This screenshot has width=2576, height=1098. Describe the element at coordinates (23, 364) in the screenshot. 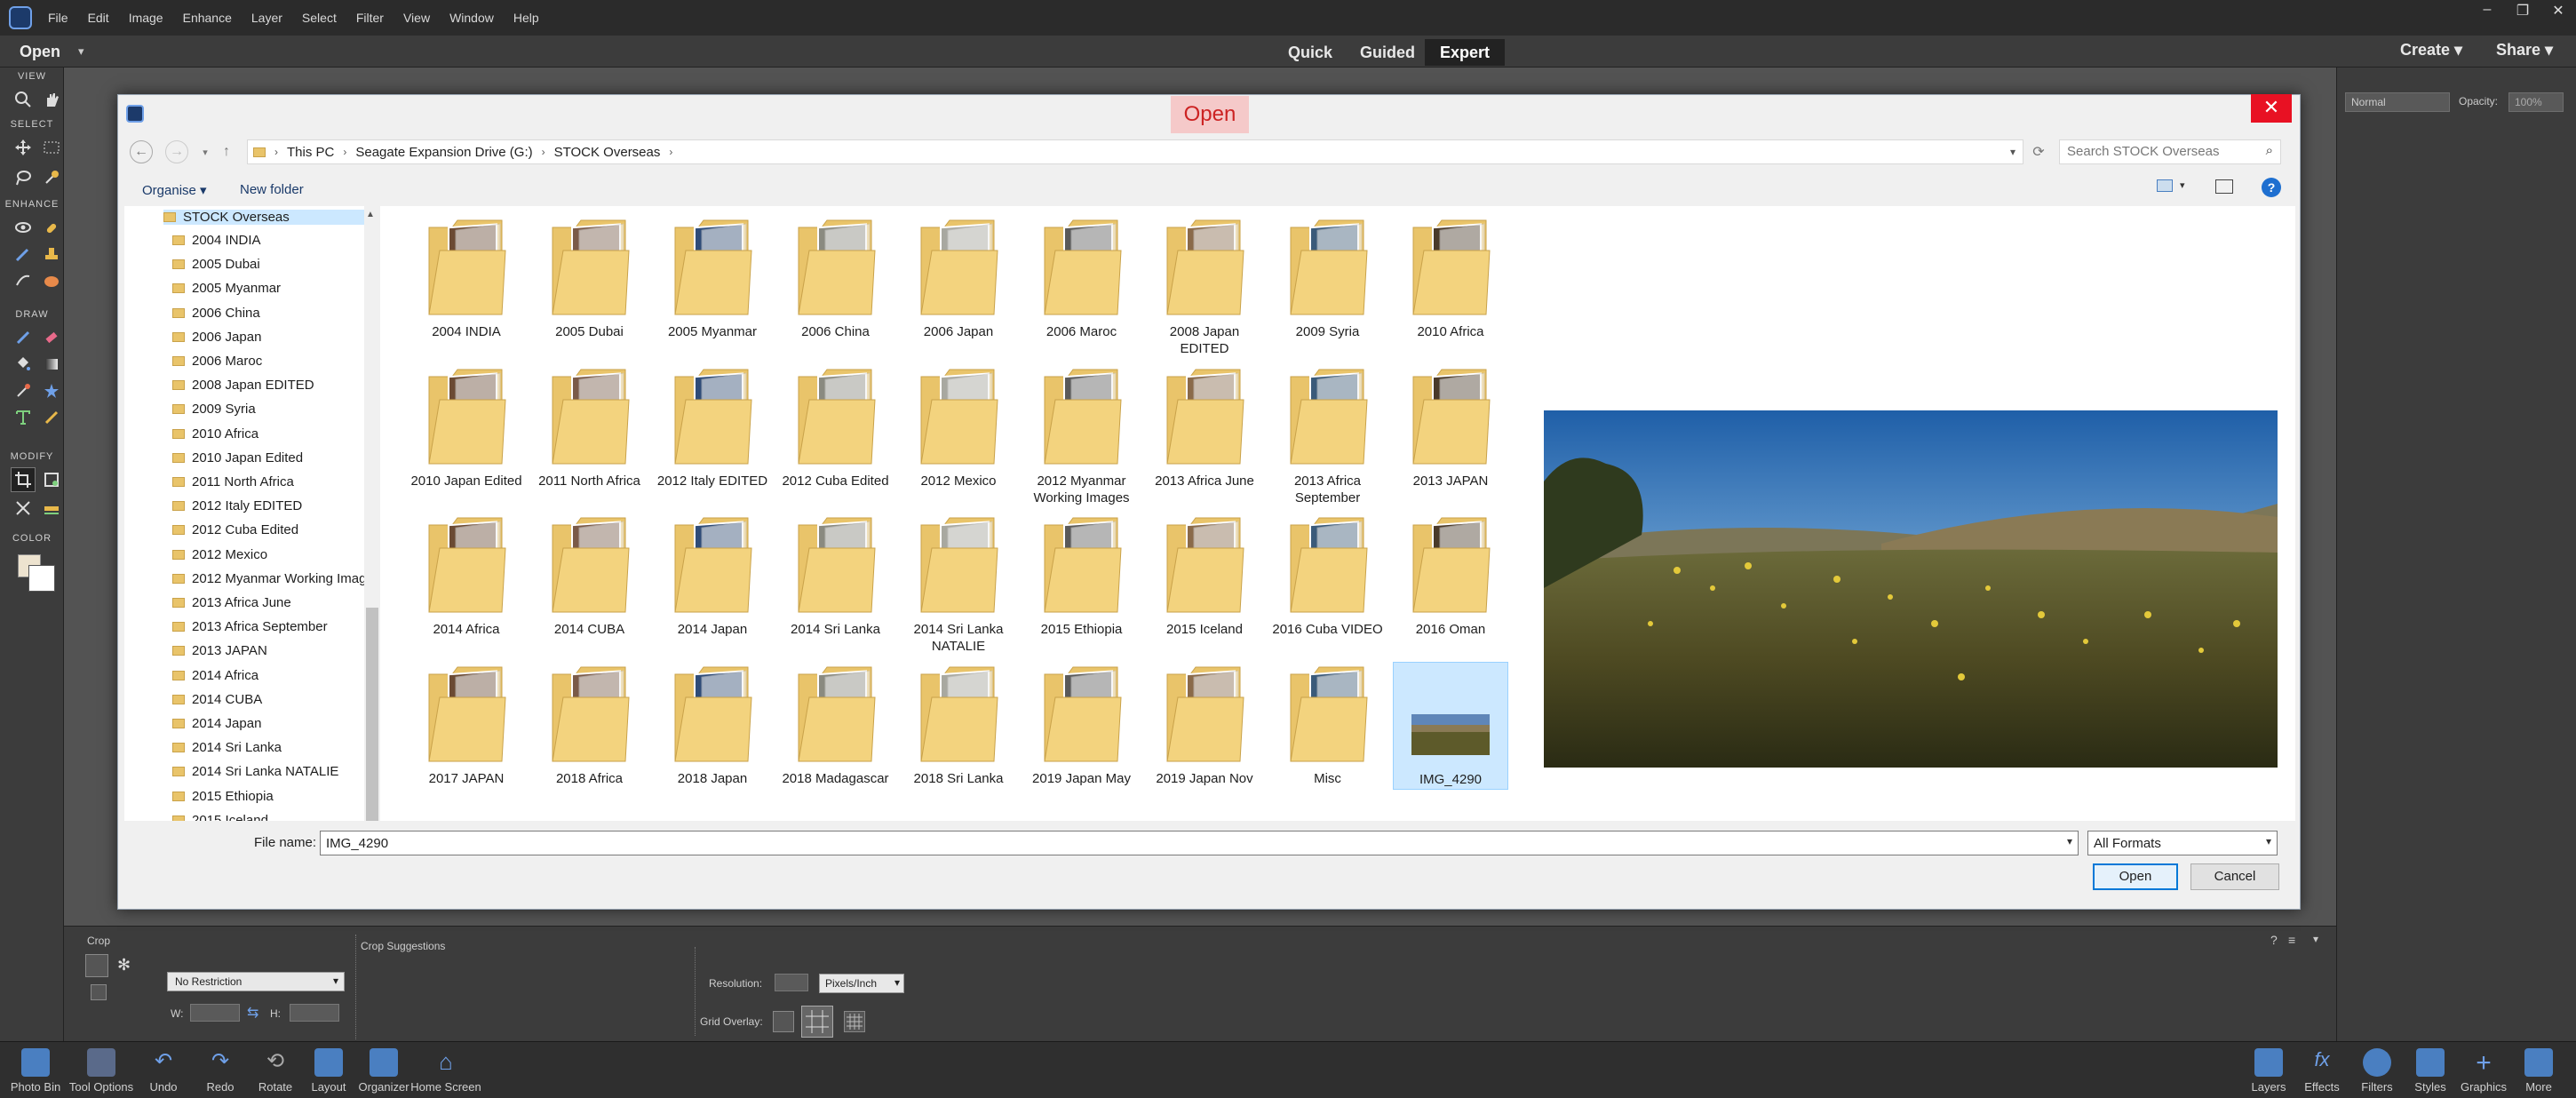

I see `paint-bucket-icon` at that location.